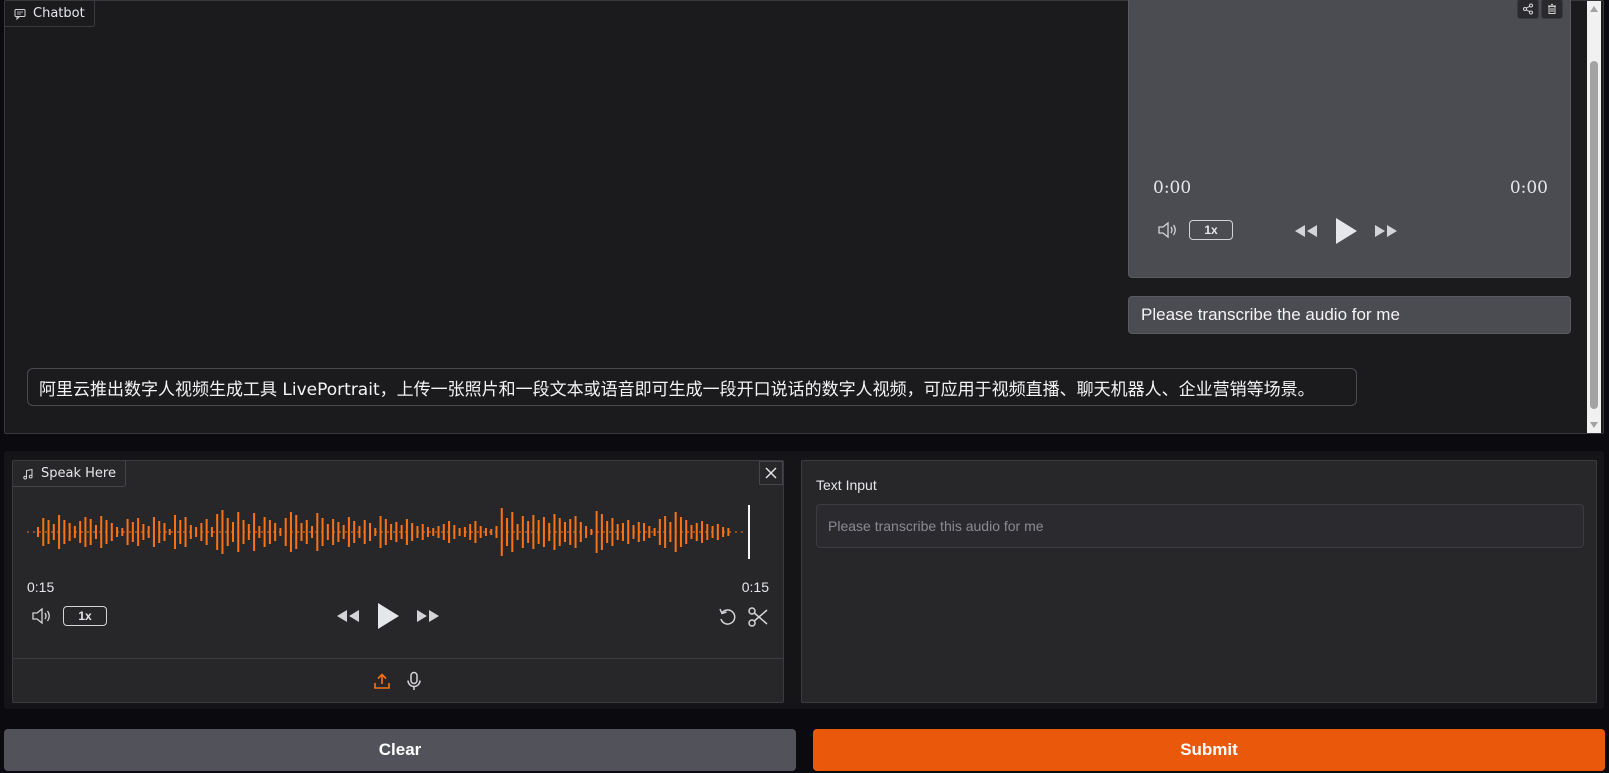  What do you see at coordinates (348, 616) in the screenshot?
I see `waveform-rewind-button` at bounding box center [348, 616].